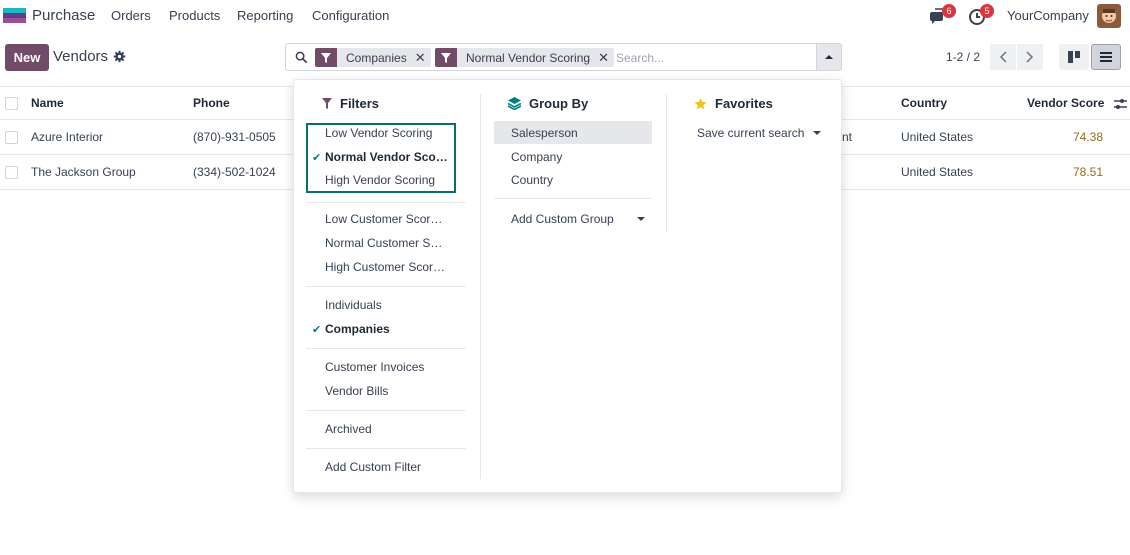  I want to click on page-title: Vendors, so click(81, 56).